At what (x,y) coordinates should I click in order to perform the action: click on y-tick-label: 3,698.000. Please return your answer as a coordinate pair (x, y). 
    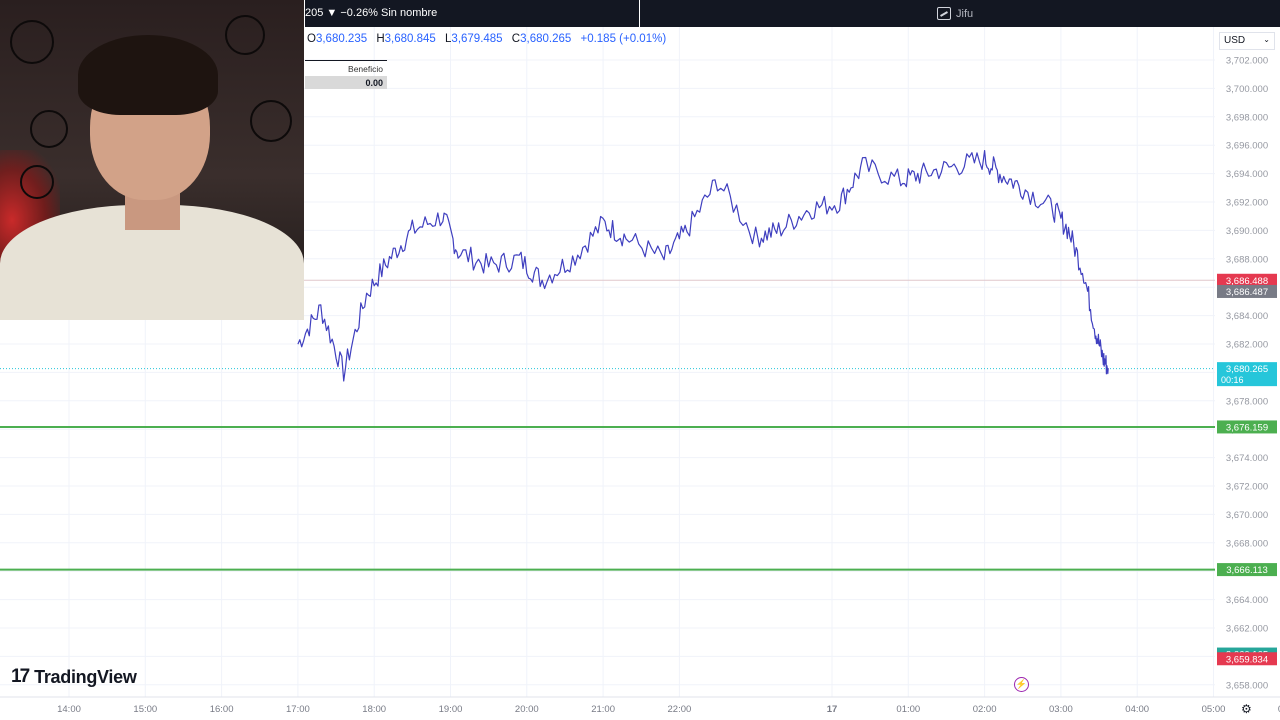
    Looking at the image, I should click on (1247, 117).